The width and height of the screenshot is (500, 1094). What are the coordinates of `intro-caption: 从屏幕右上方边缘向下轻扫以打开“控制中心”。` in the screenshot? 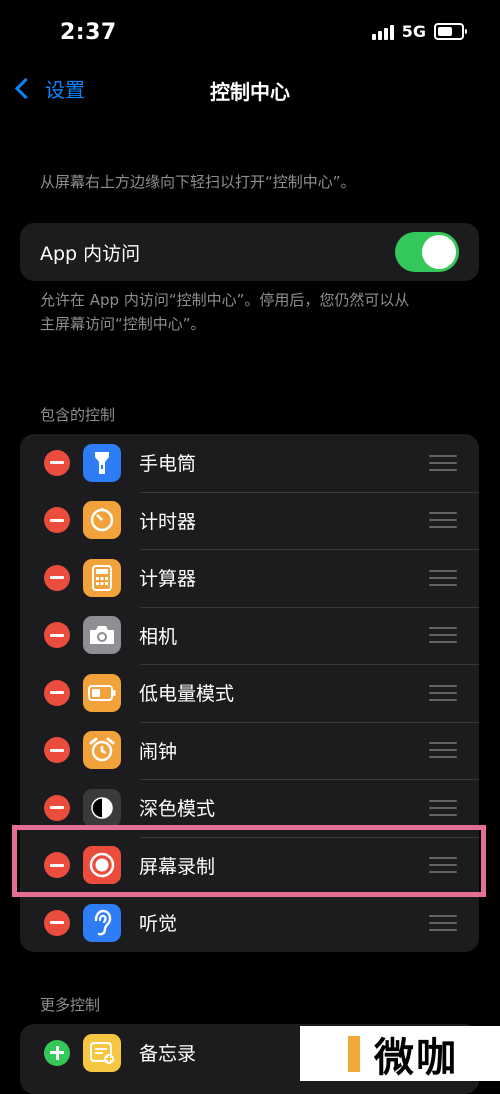 It's located at (198, 182).